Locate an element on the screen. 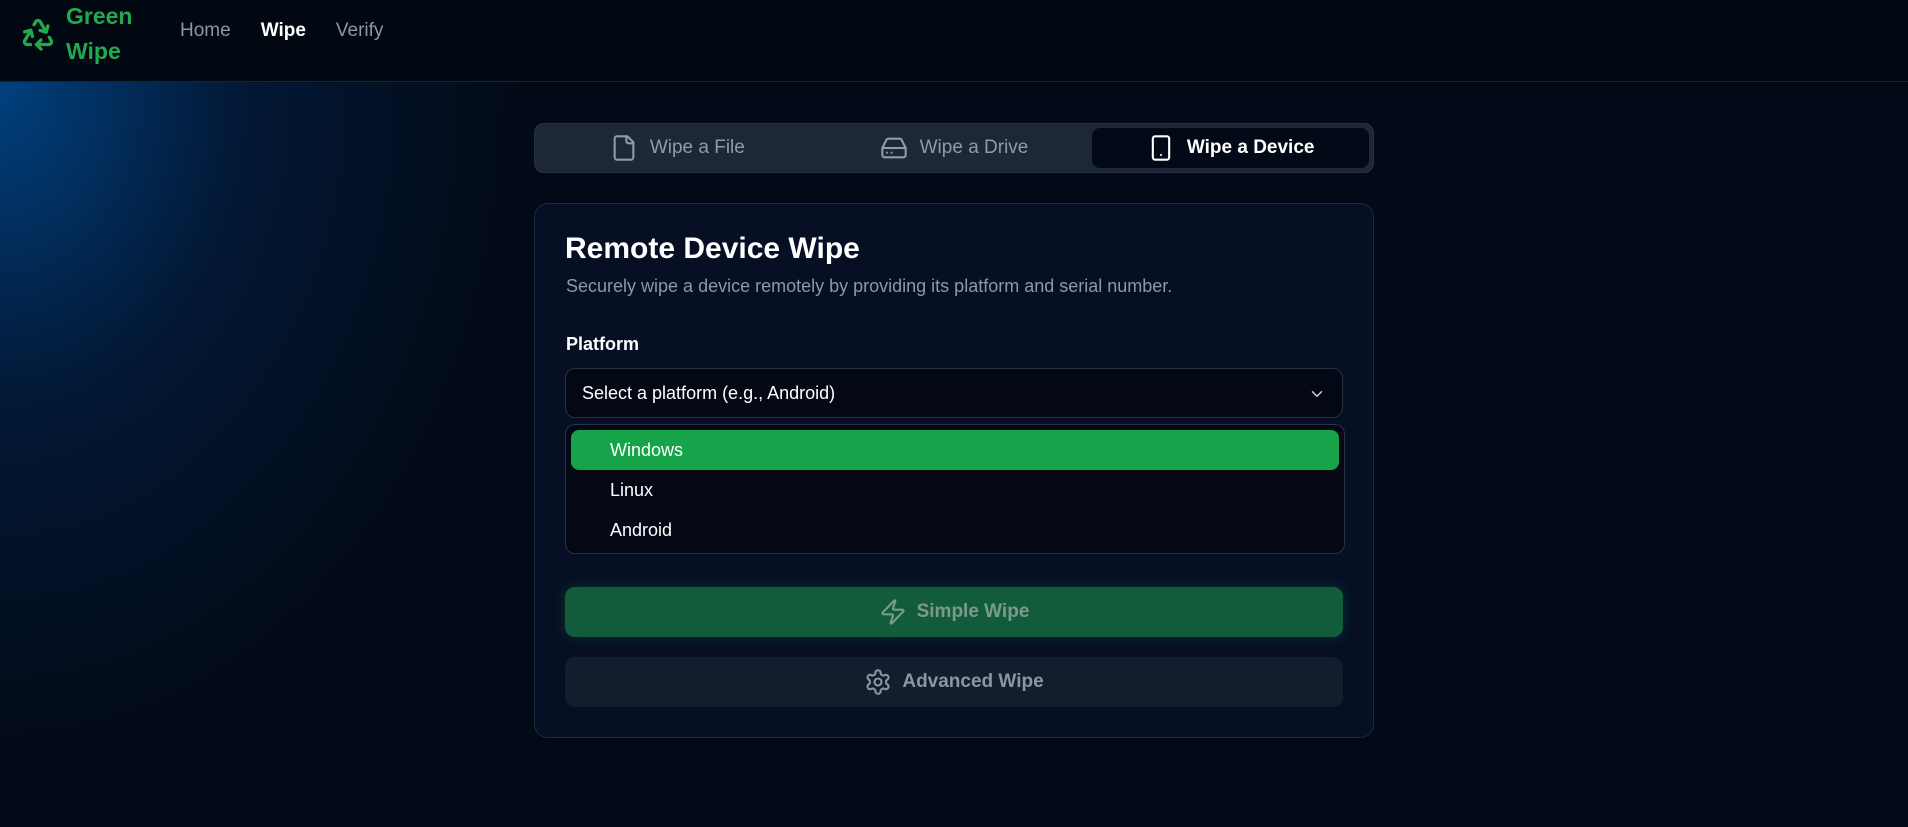  brand-logo: Green Wipe is located at coordinates (83, 34).